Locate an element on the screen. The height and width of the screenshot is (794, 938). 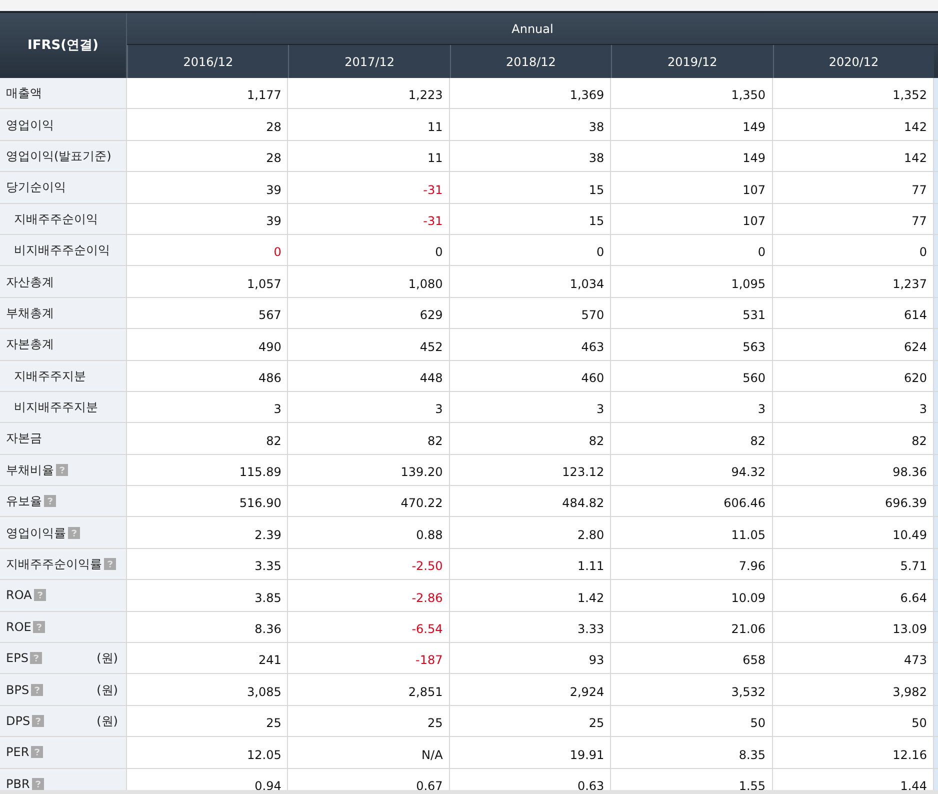
table-cell: 448 is located at coordinates (369, 375).